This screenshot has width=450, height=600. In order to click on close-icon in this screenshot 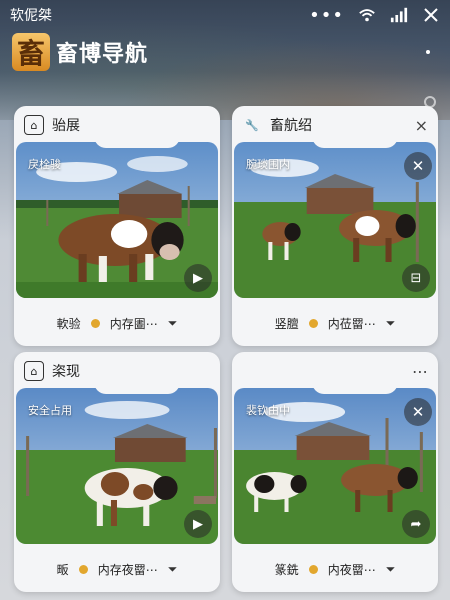, I will do `click(431, 15)`.